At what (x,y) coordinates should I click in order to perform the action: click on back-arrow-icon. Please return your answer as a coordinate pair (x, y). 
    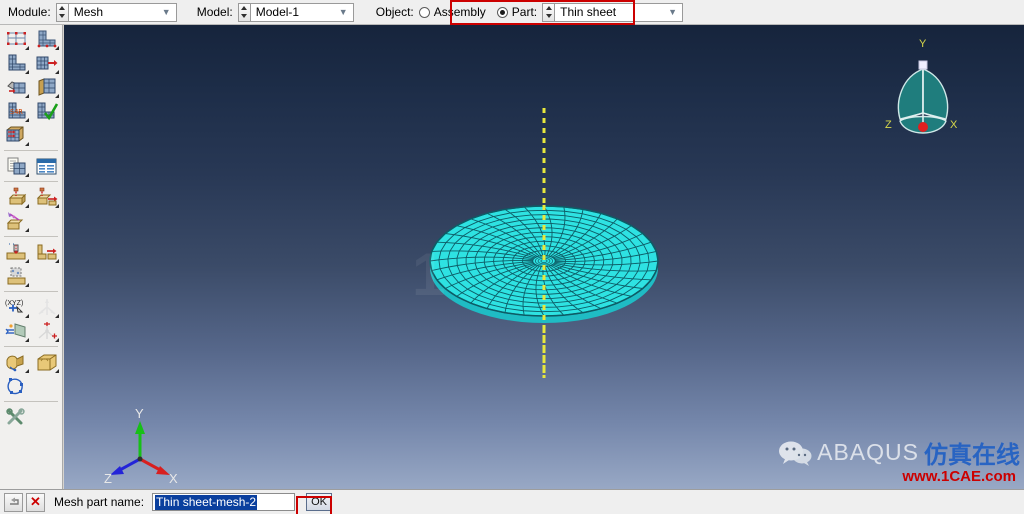
    Looking at the image, I should click on (13, 502).